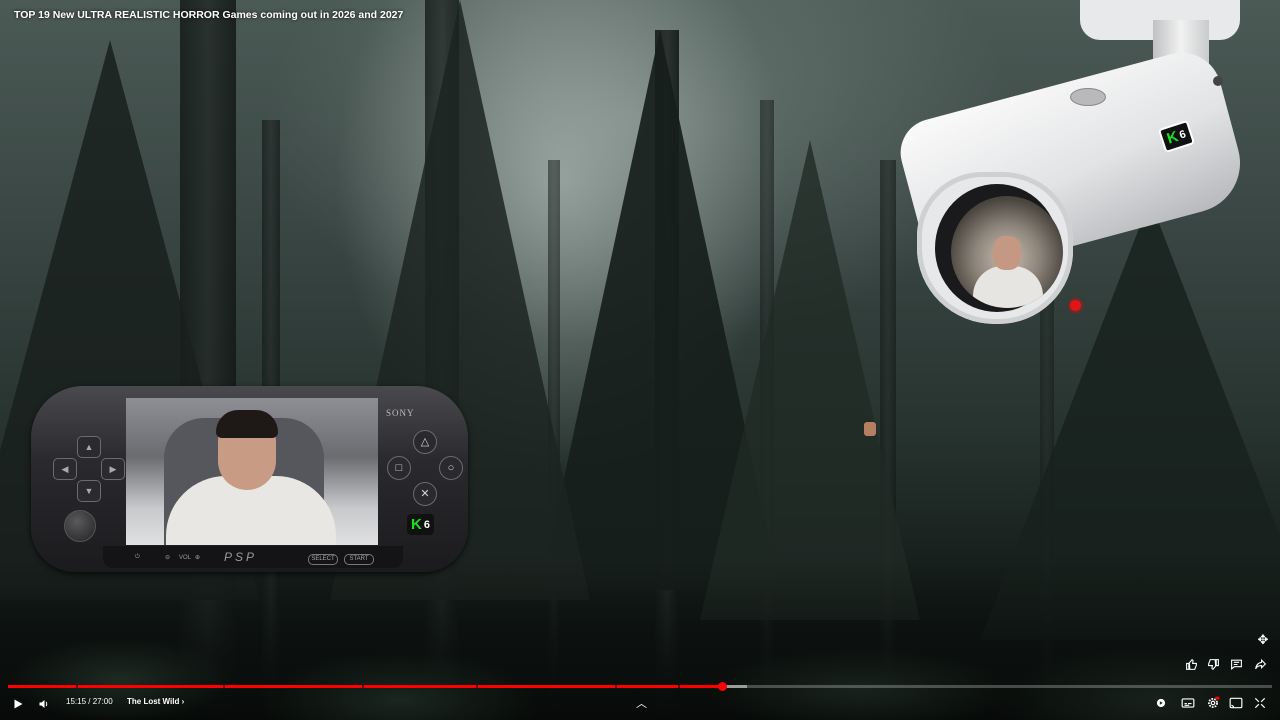  What do you see at coordinates (89, 701) in the screenshot?
I see `time-display: 15:15 / 27:00` at bounding box center [89, 701].